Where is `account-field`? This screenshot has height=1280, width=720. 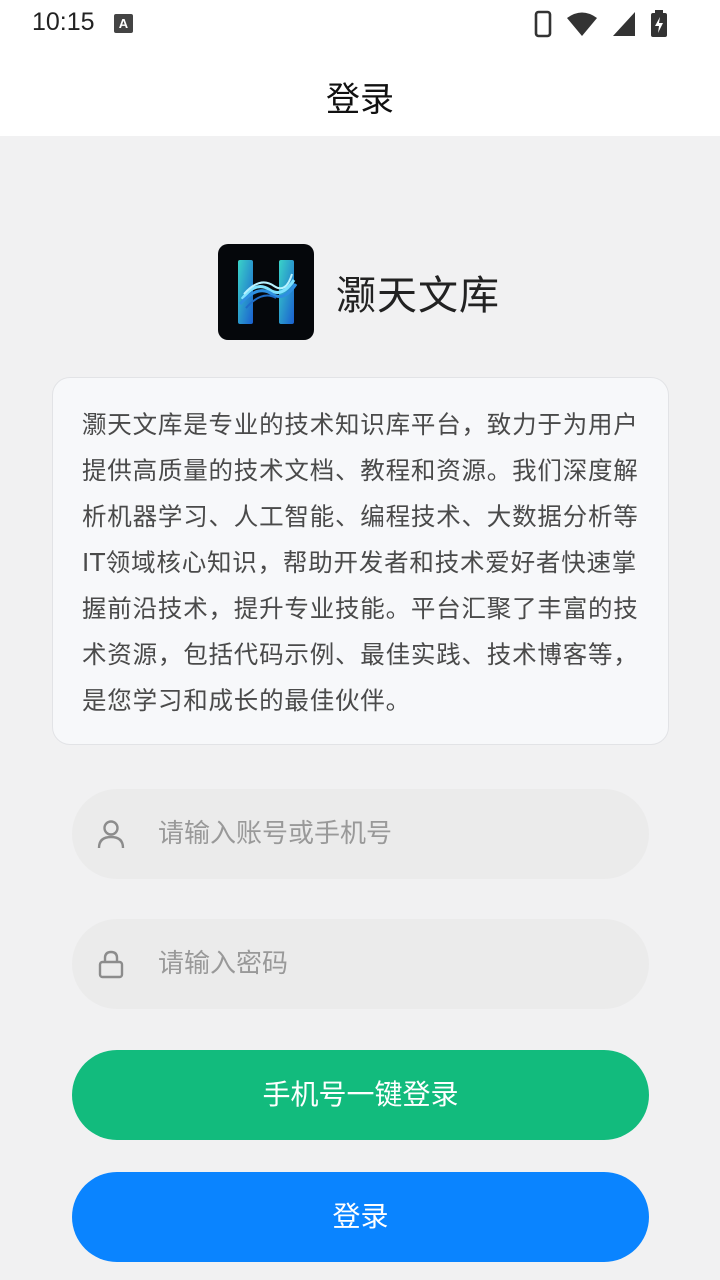
account-field is located at coordinates (360, 834).